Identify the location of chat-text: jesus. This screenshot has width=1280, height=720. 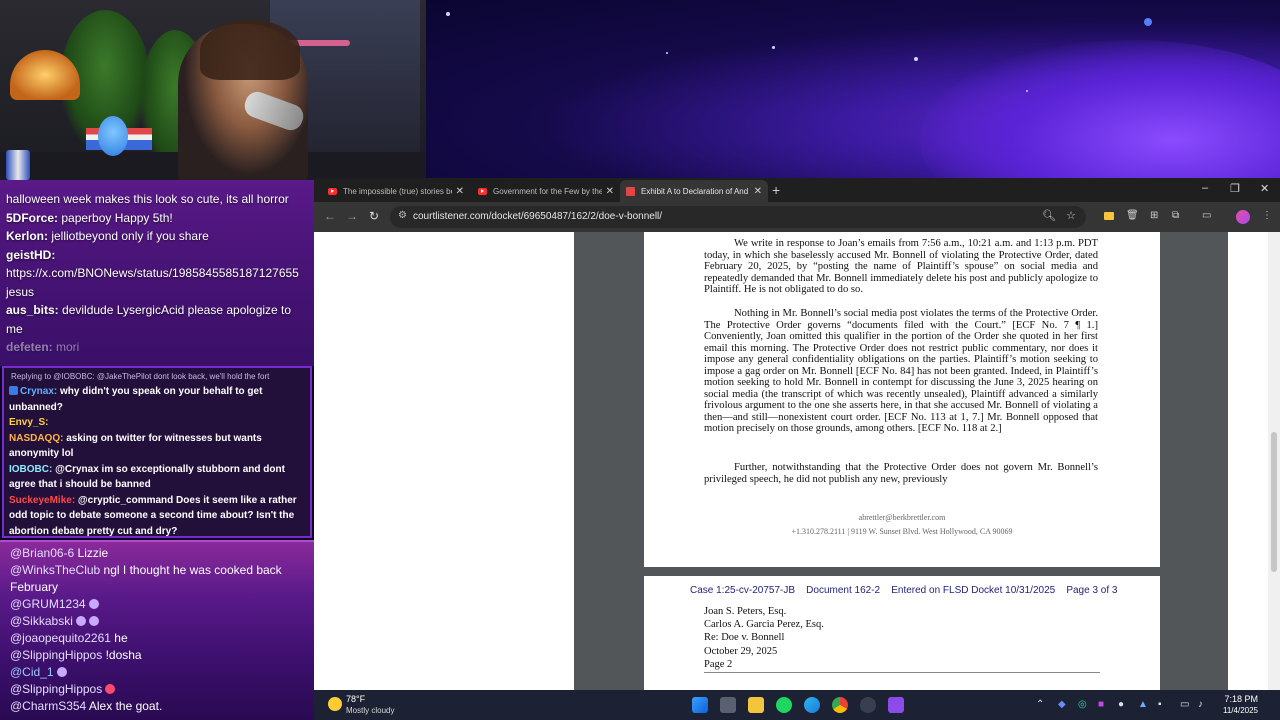
(20, 291).